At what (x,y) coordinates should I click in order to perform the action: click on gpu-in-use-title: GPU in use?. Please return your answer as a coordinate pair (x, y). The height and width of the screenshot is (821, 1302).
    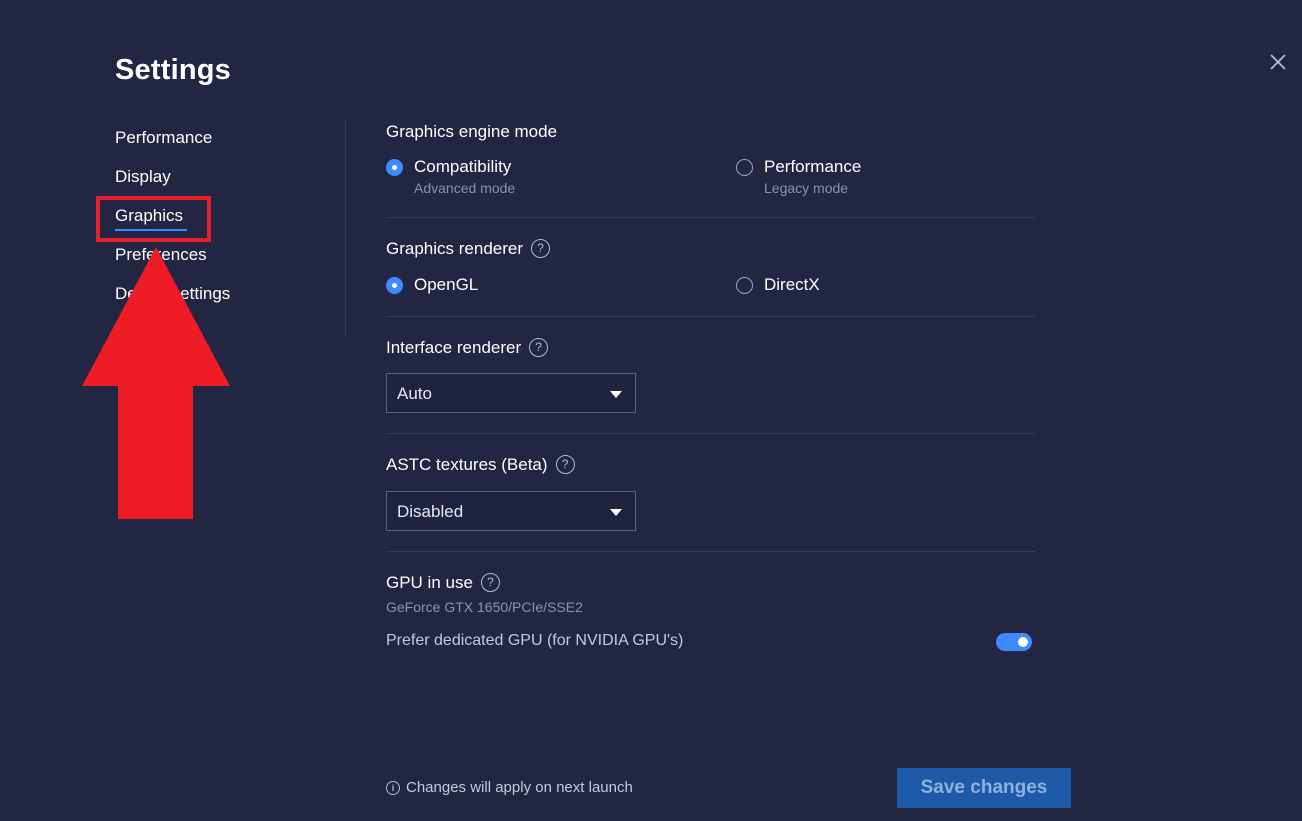
    Looking at the image, I should click on (443, 583).